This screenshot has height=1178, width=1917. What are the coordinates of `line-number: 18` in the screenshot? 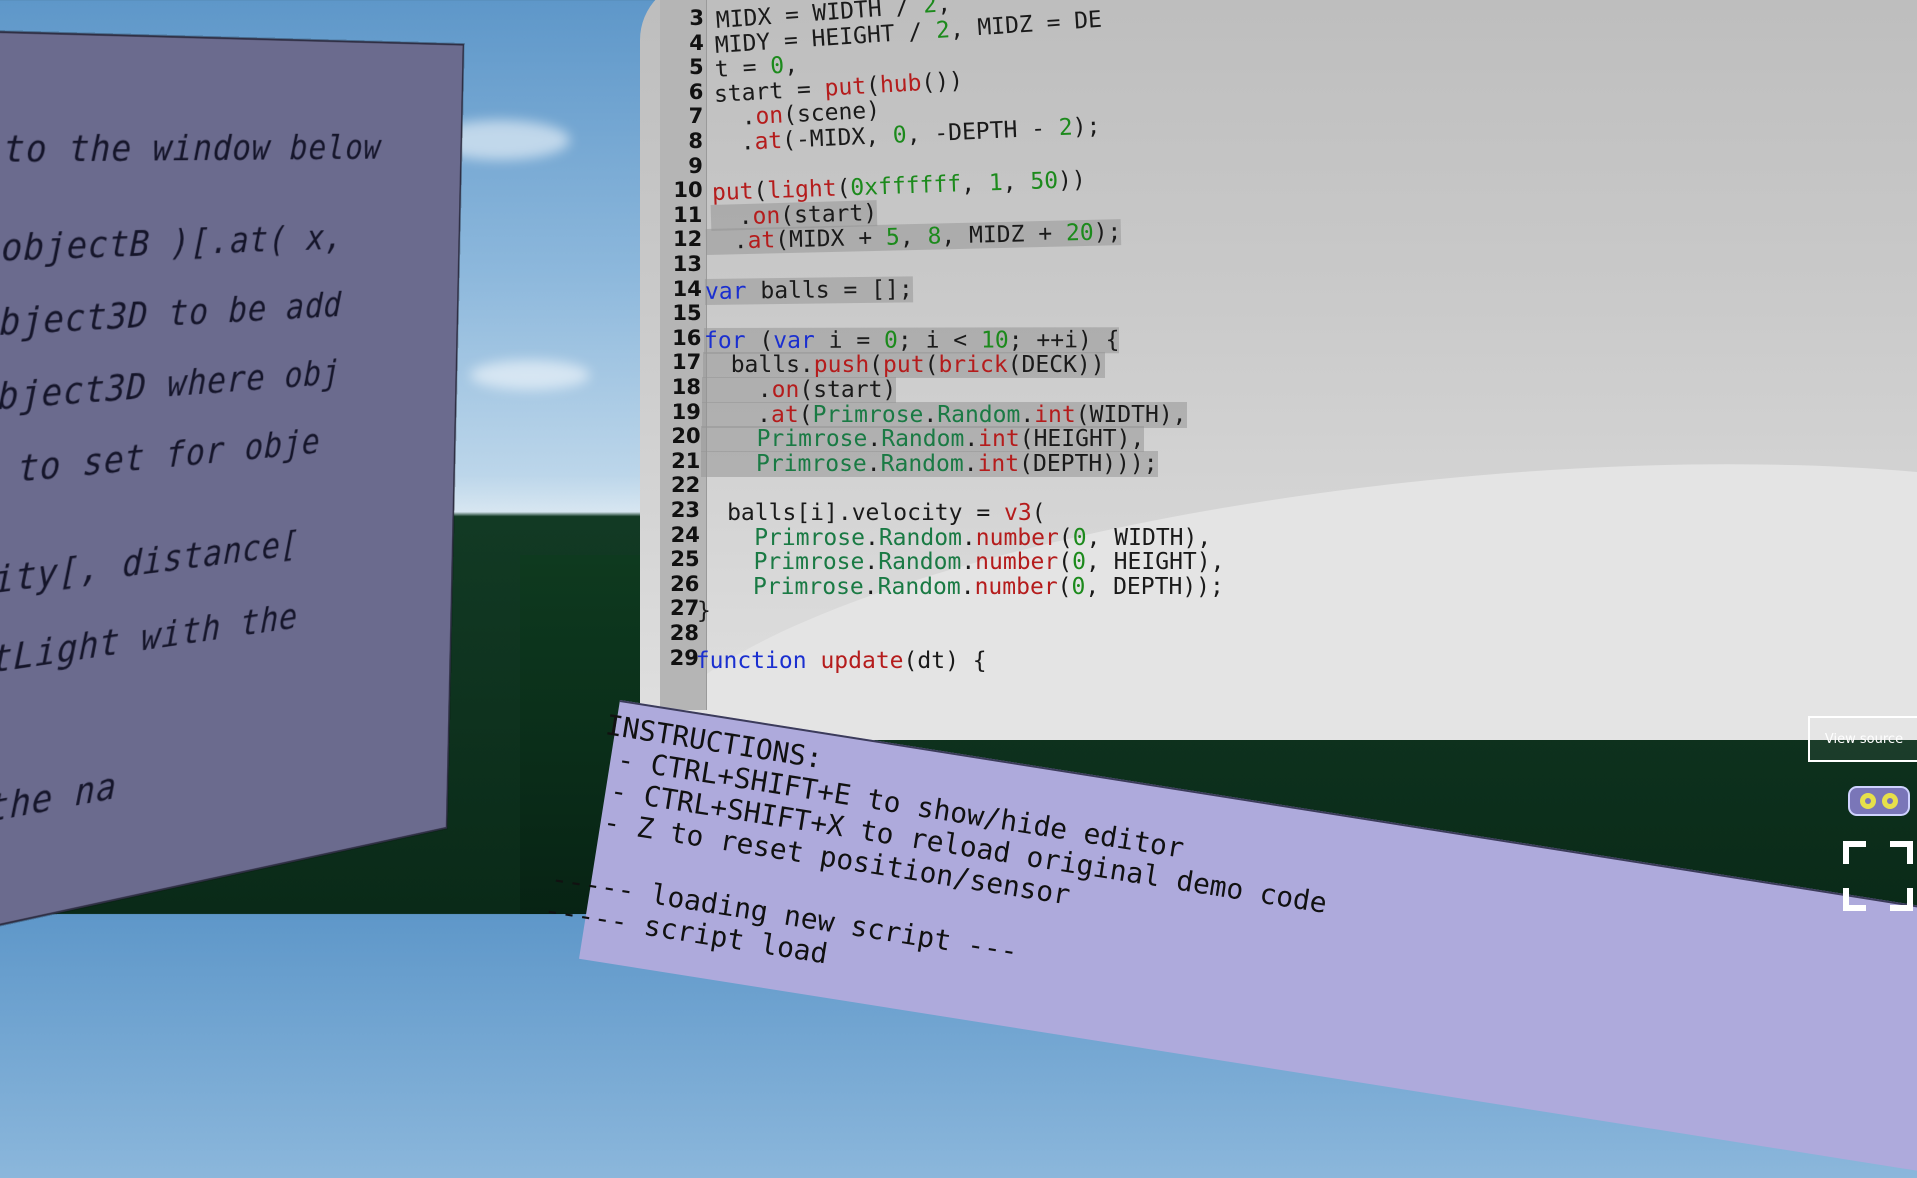 It's located at (679, 387).